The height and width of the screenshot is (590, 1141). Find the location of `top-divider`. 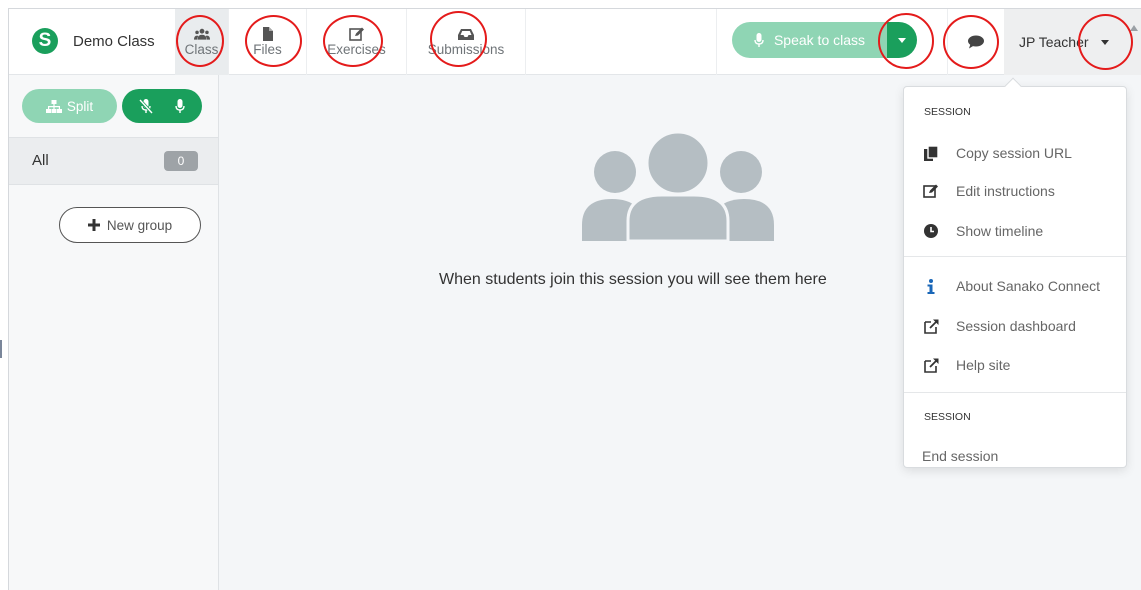

top-divider is located at coordinates (716, 42).